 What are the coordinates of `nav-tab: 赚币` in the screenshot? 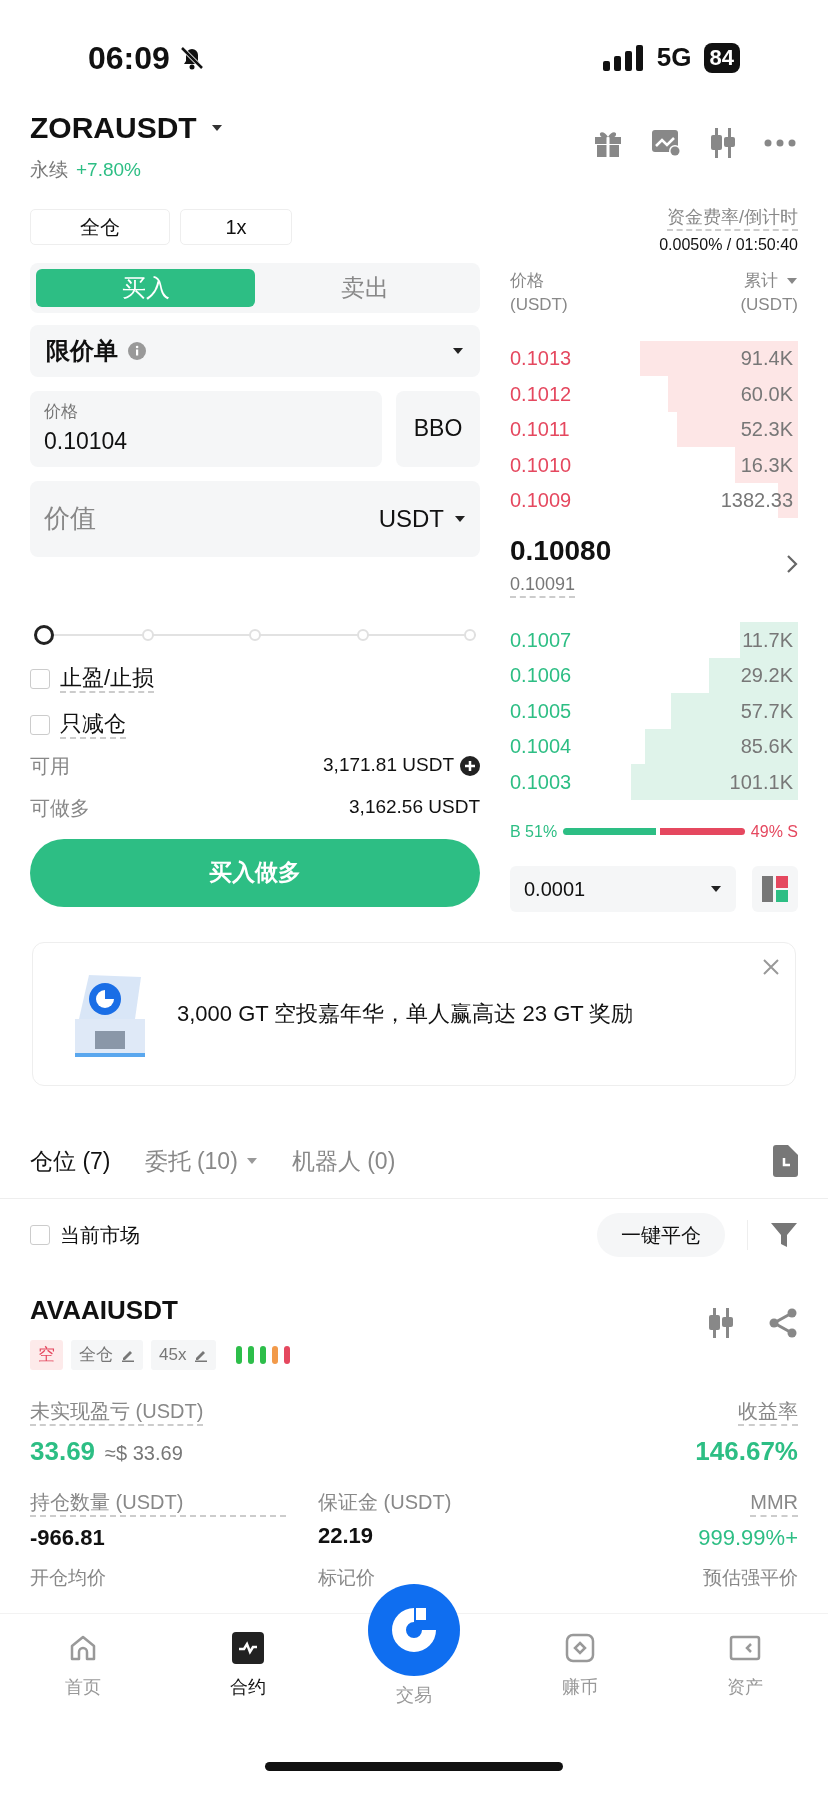 It's located at (579, 1670).